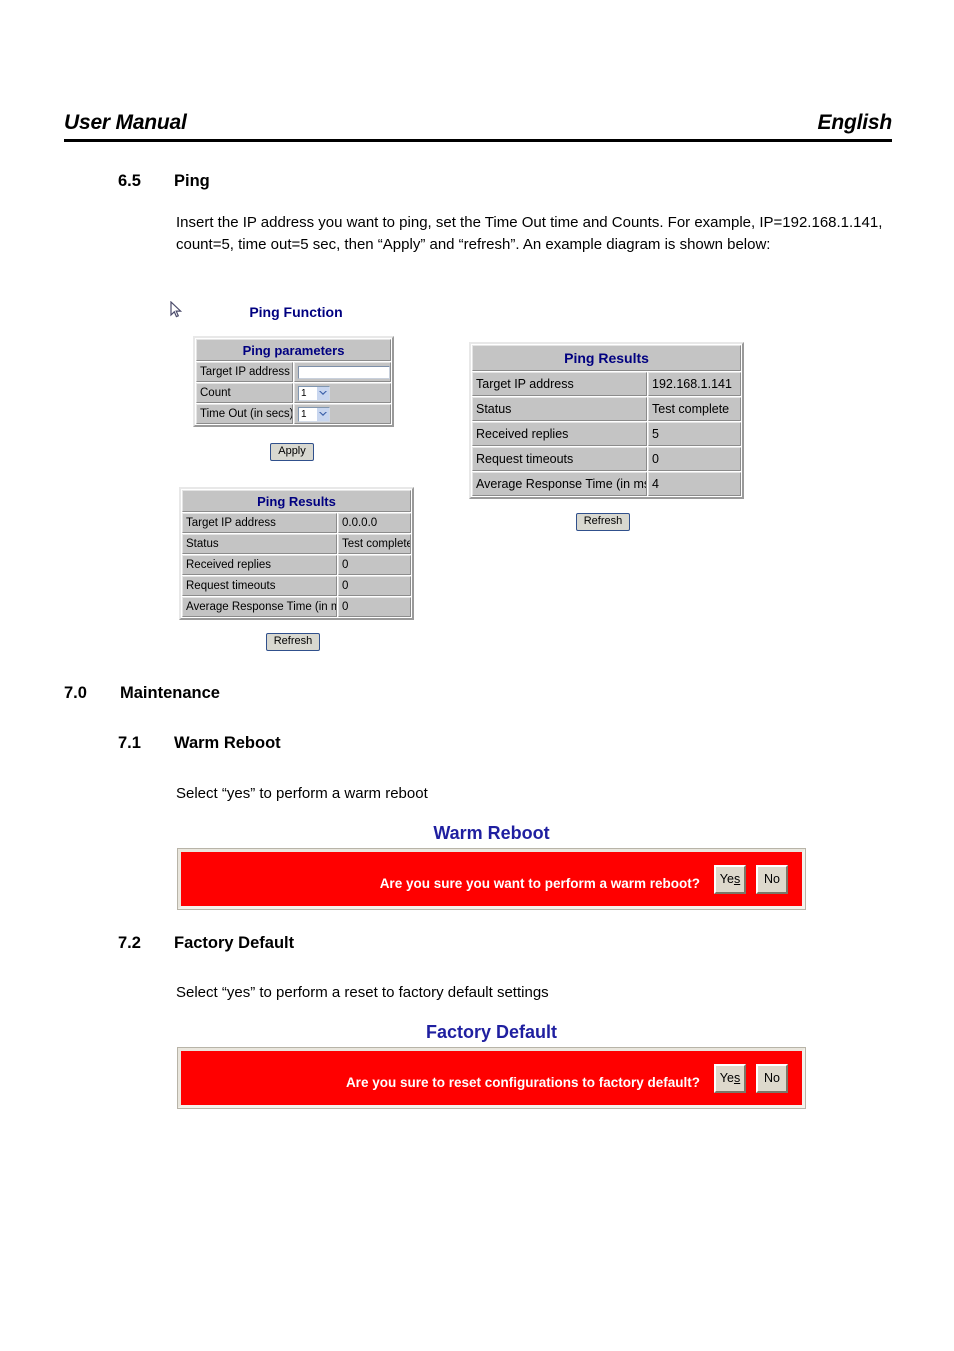  I want to click on timeout-label: Time Out (in secs), so click(244, 414).